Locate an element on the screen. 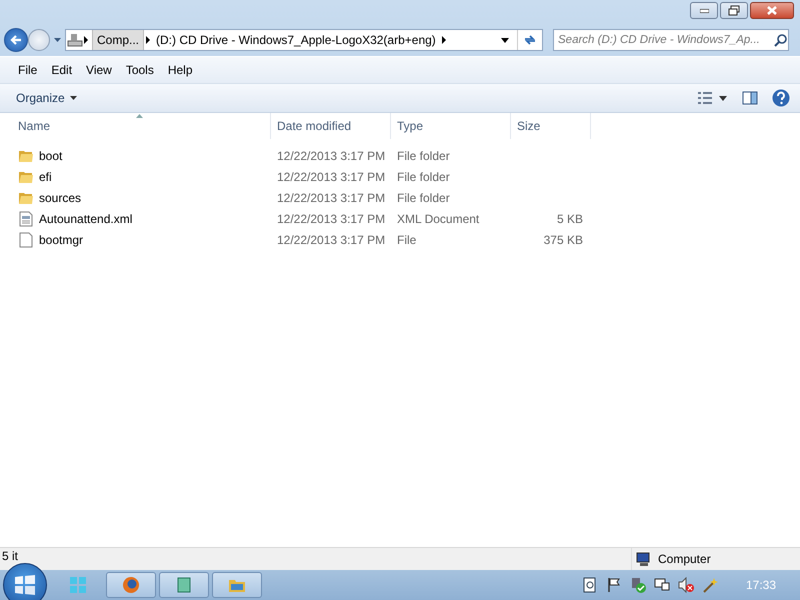  sort-arrow-icon is located at coordinates (139, 116).